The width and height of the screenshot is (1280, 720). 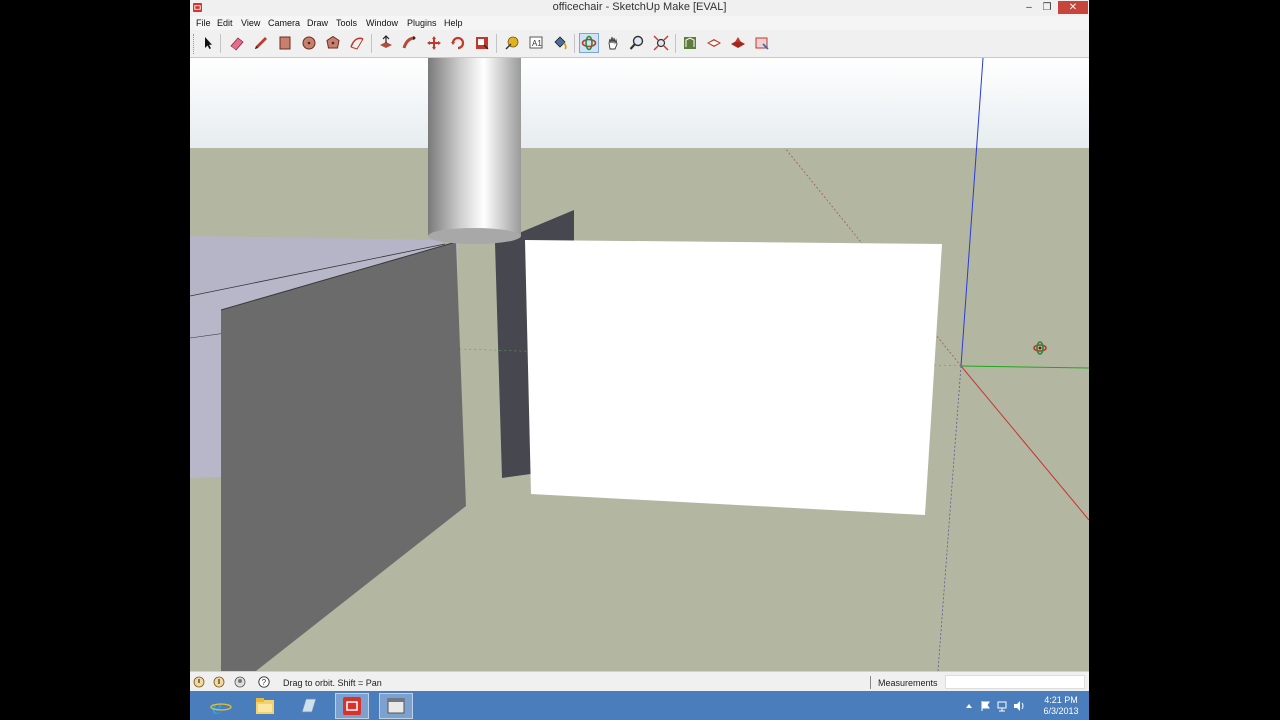 What do you see at coordinates (738, 43) in the screenshot?
I see `share-model-icon` at bounding box center [738, 43].